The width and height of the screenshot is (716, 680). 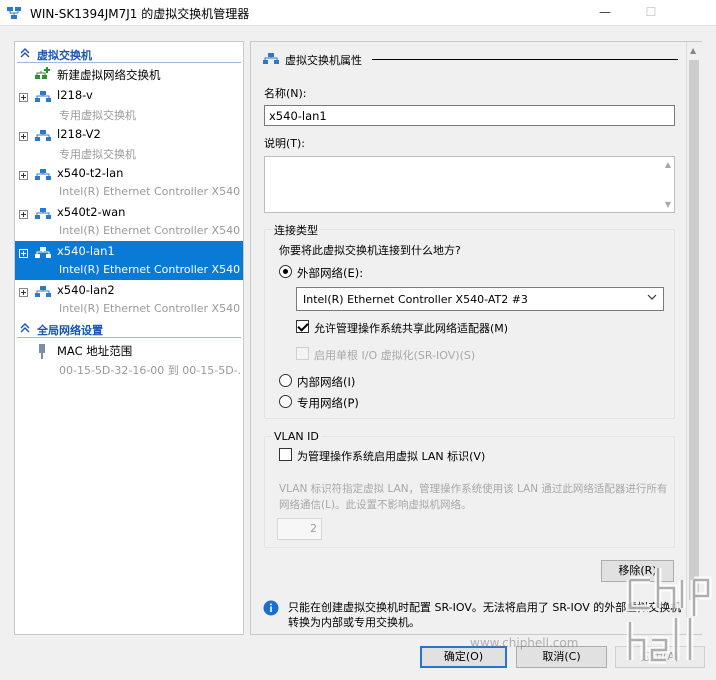 What do you see at coordinates (271, 608) in the screenshot?
I see `info-icon` at bounding box center [271, 608].